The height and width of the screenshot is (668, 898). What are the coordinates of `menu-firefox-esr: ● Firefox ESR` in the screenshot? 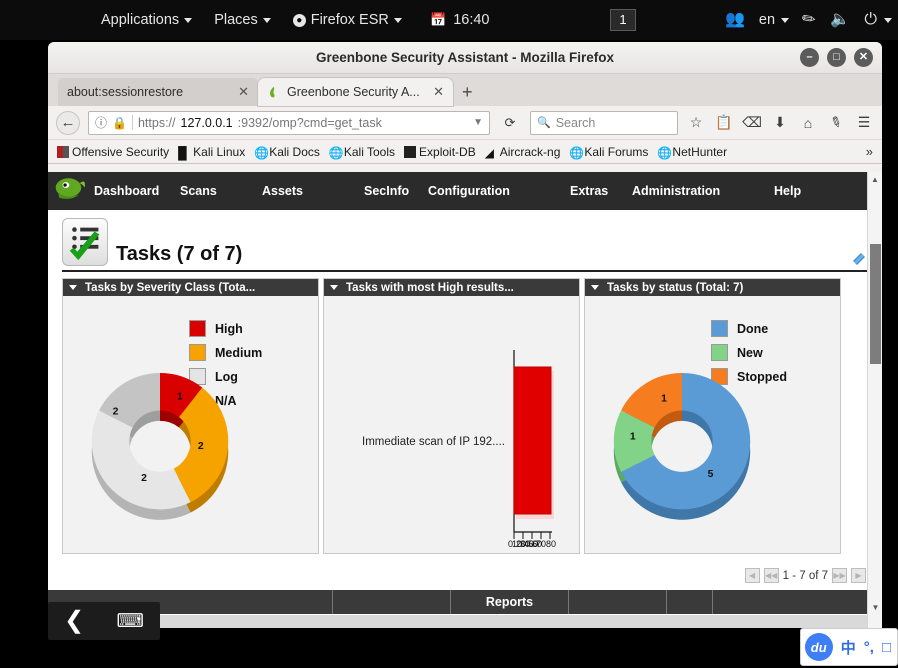 It's located at (347, 20).